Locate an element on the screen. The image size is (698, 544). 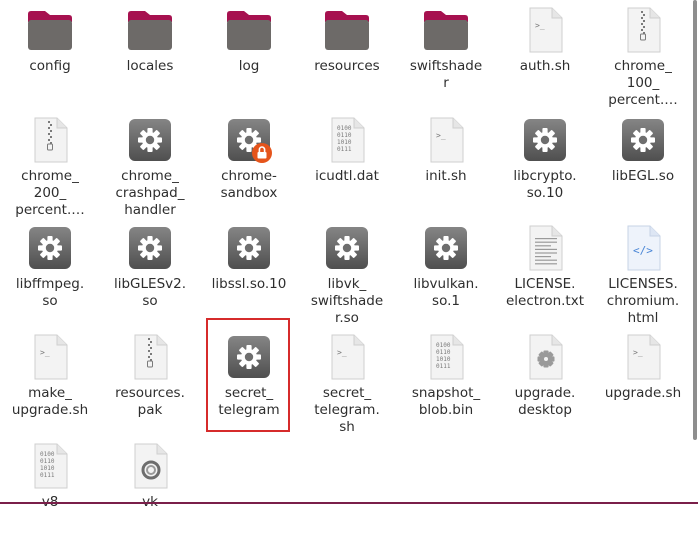
file-item-secret-telegram-sh: >_ secret_ telegram. sh is located at coordinates (347, 381).